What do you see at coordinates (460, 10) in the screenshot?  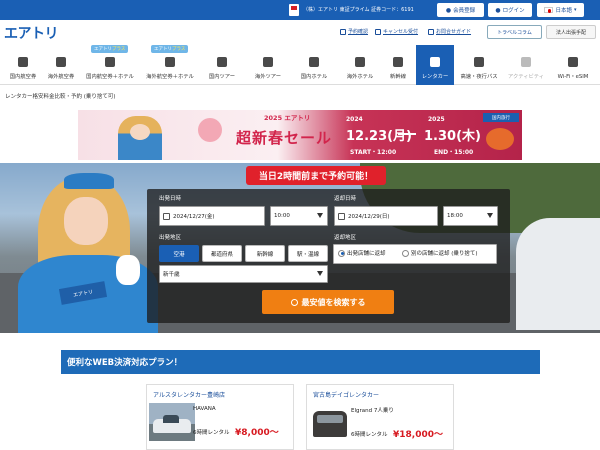 I see `member-register-button: ● 会員登録` at bounding box center [460, 10].